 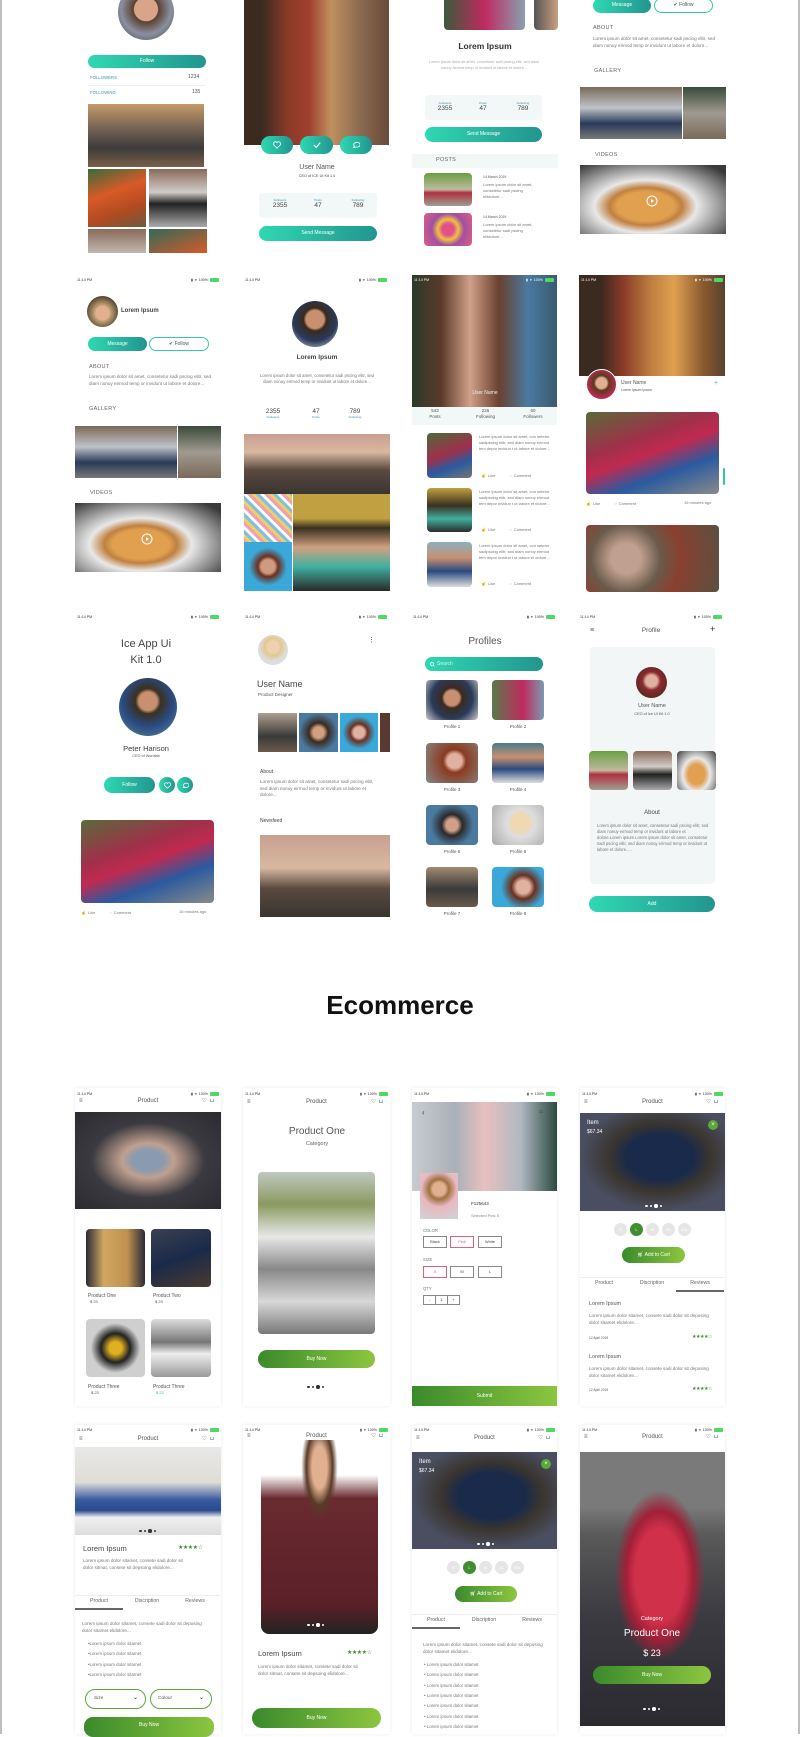 What do you see at coordinates (178, 198) in the screenshot?
I see `black-car-photo` at bounding box center [178, 198].